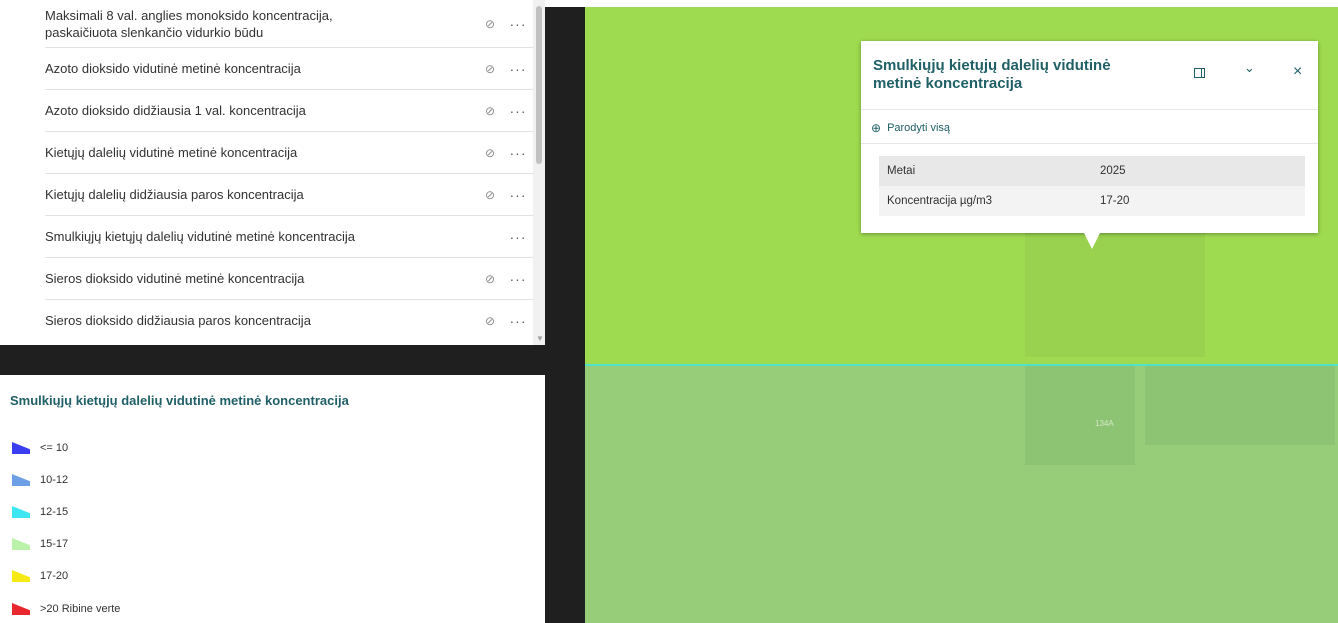 Image resolution: width=1338 pixels, height=623 pixels. I want to click on collapse-button: ⌄, so click(1249, 68).